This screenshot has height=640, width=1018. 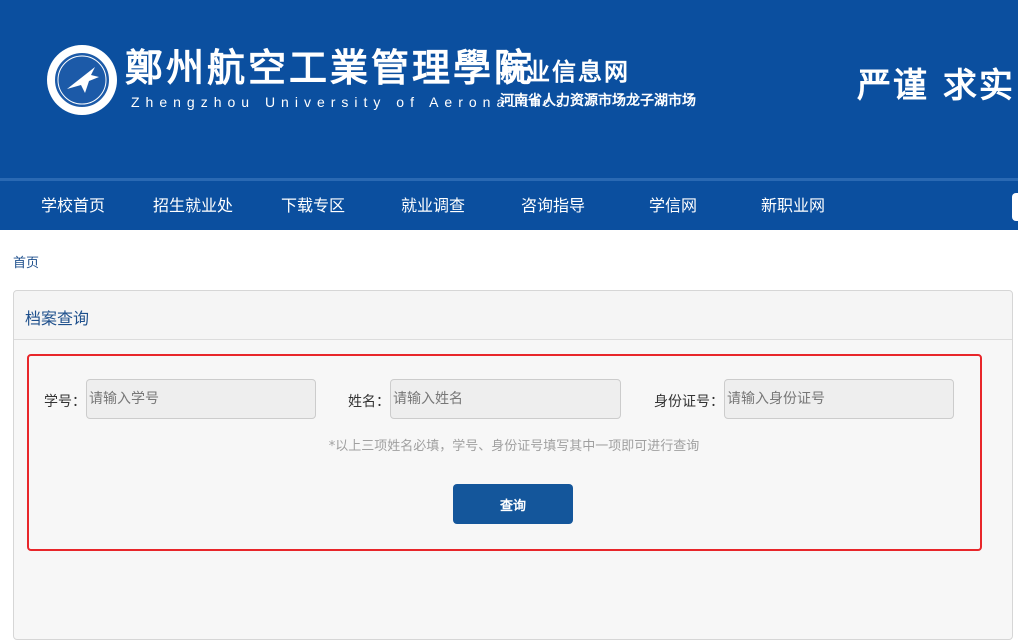 What do you see at coordinates (673, 205) in the screenshot?
I see `nav-item-chsi: 学信网` at bounding box center [673, 205].